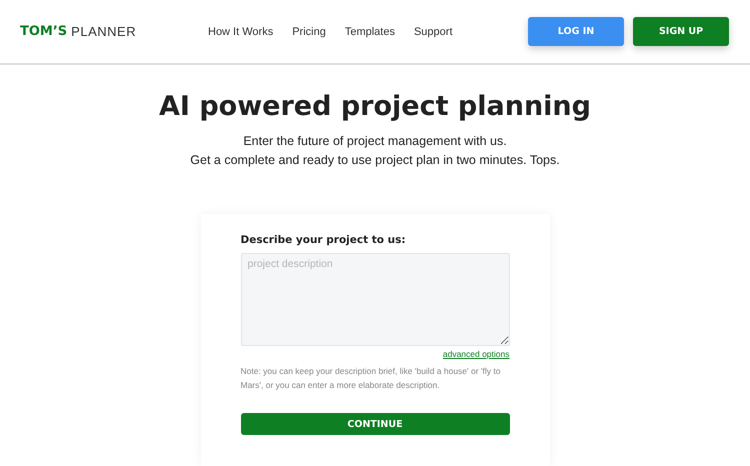 This screenshot has width=750, height=466. I want to click on nav-link: Templates, so click(369, 32).